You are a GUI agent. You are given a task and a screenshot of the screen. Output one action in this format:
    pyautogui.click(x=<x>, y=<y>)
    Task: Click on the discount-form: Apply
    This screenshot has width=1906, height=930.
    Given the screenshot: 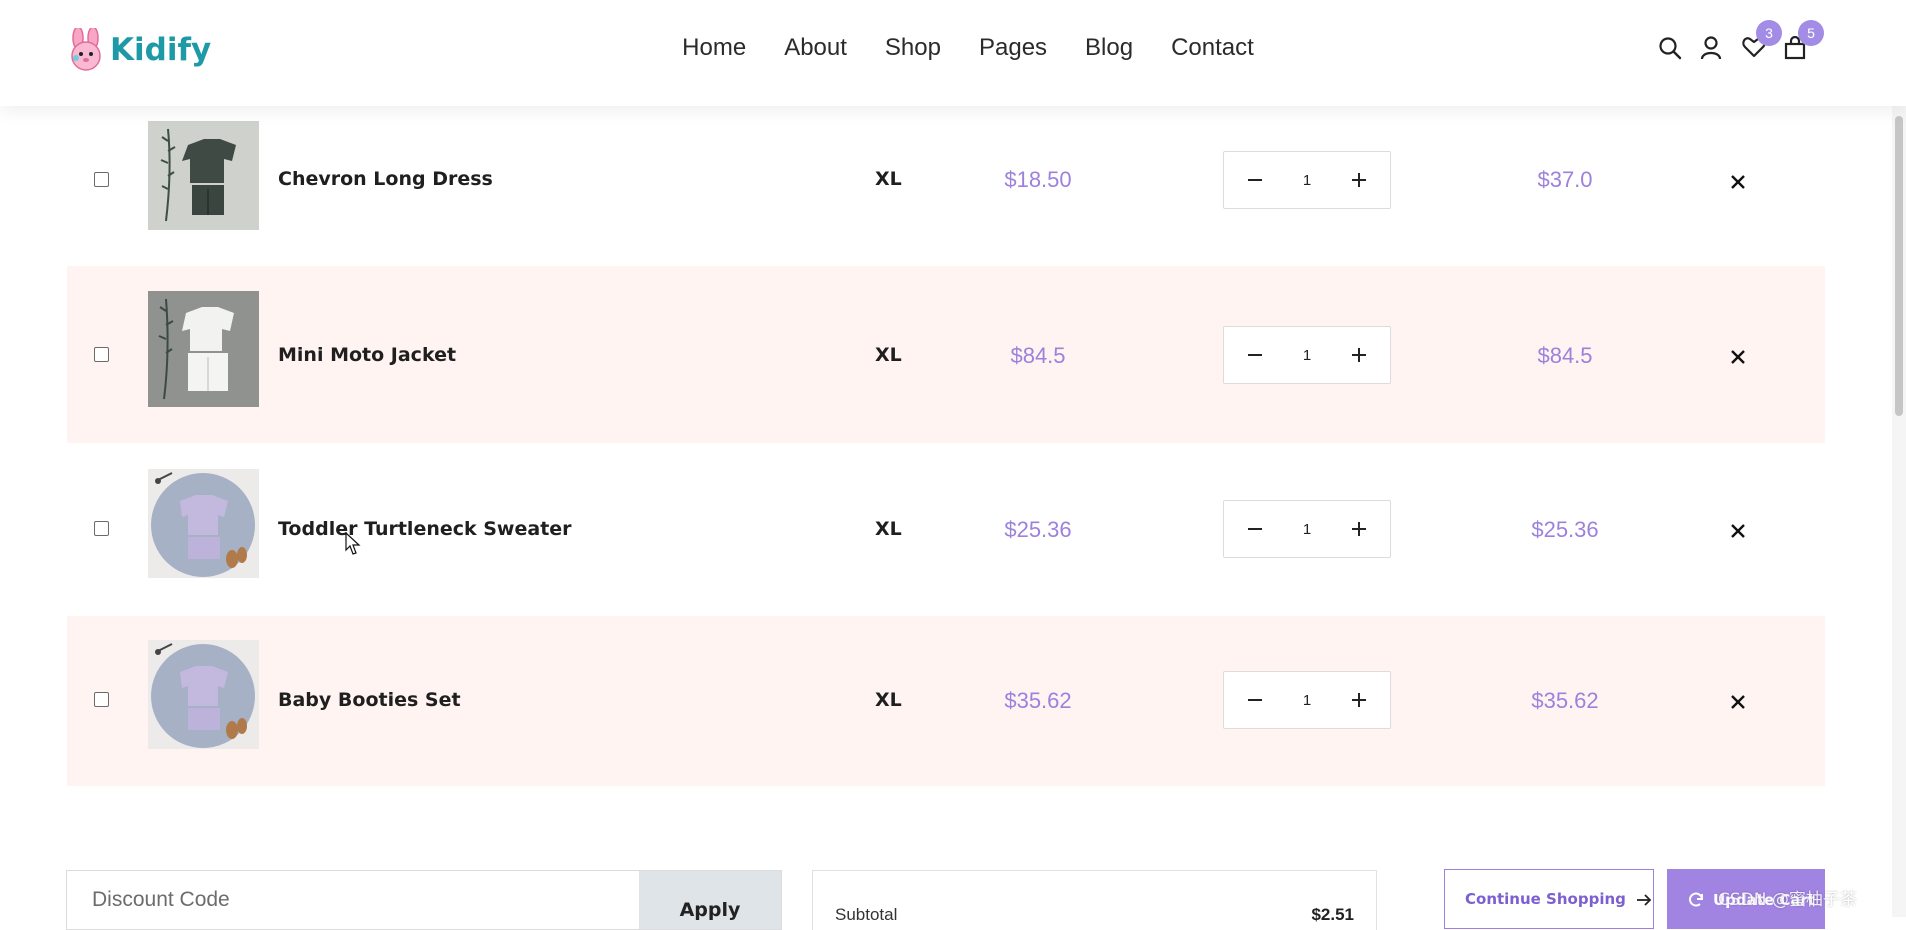 What is the action you would take?
    pyautogui.click(x=424, y=900)
    